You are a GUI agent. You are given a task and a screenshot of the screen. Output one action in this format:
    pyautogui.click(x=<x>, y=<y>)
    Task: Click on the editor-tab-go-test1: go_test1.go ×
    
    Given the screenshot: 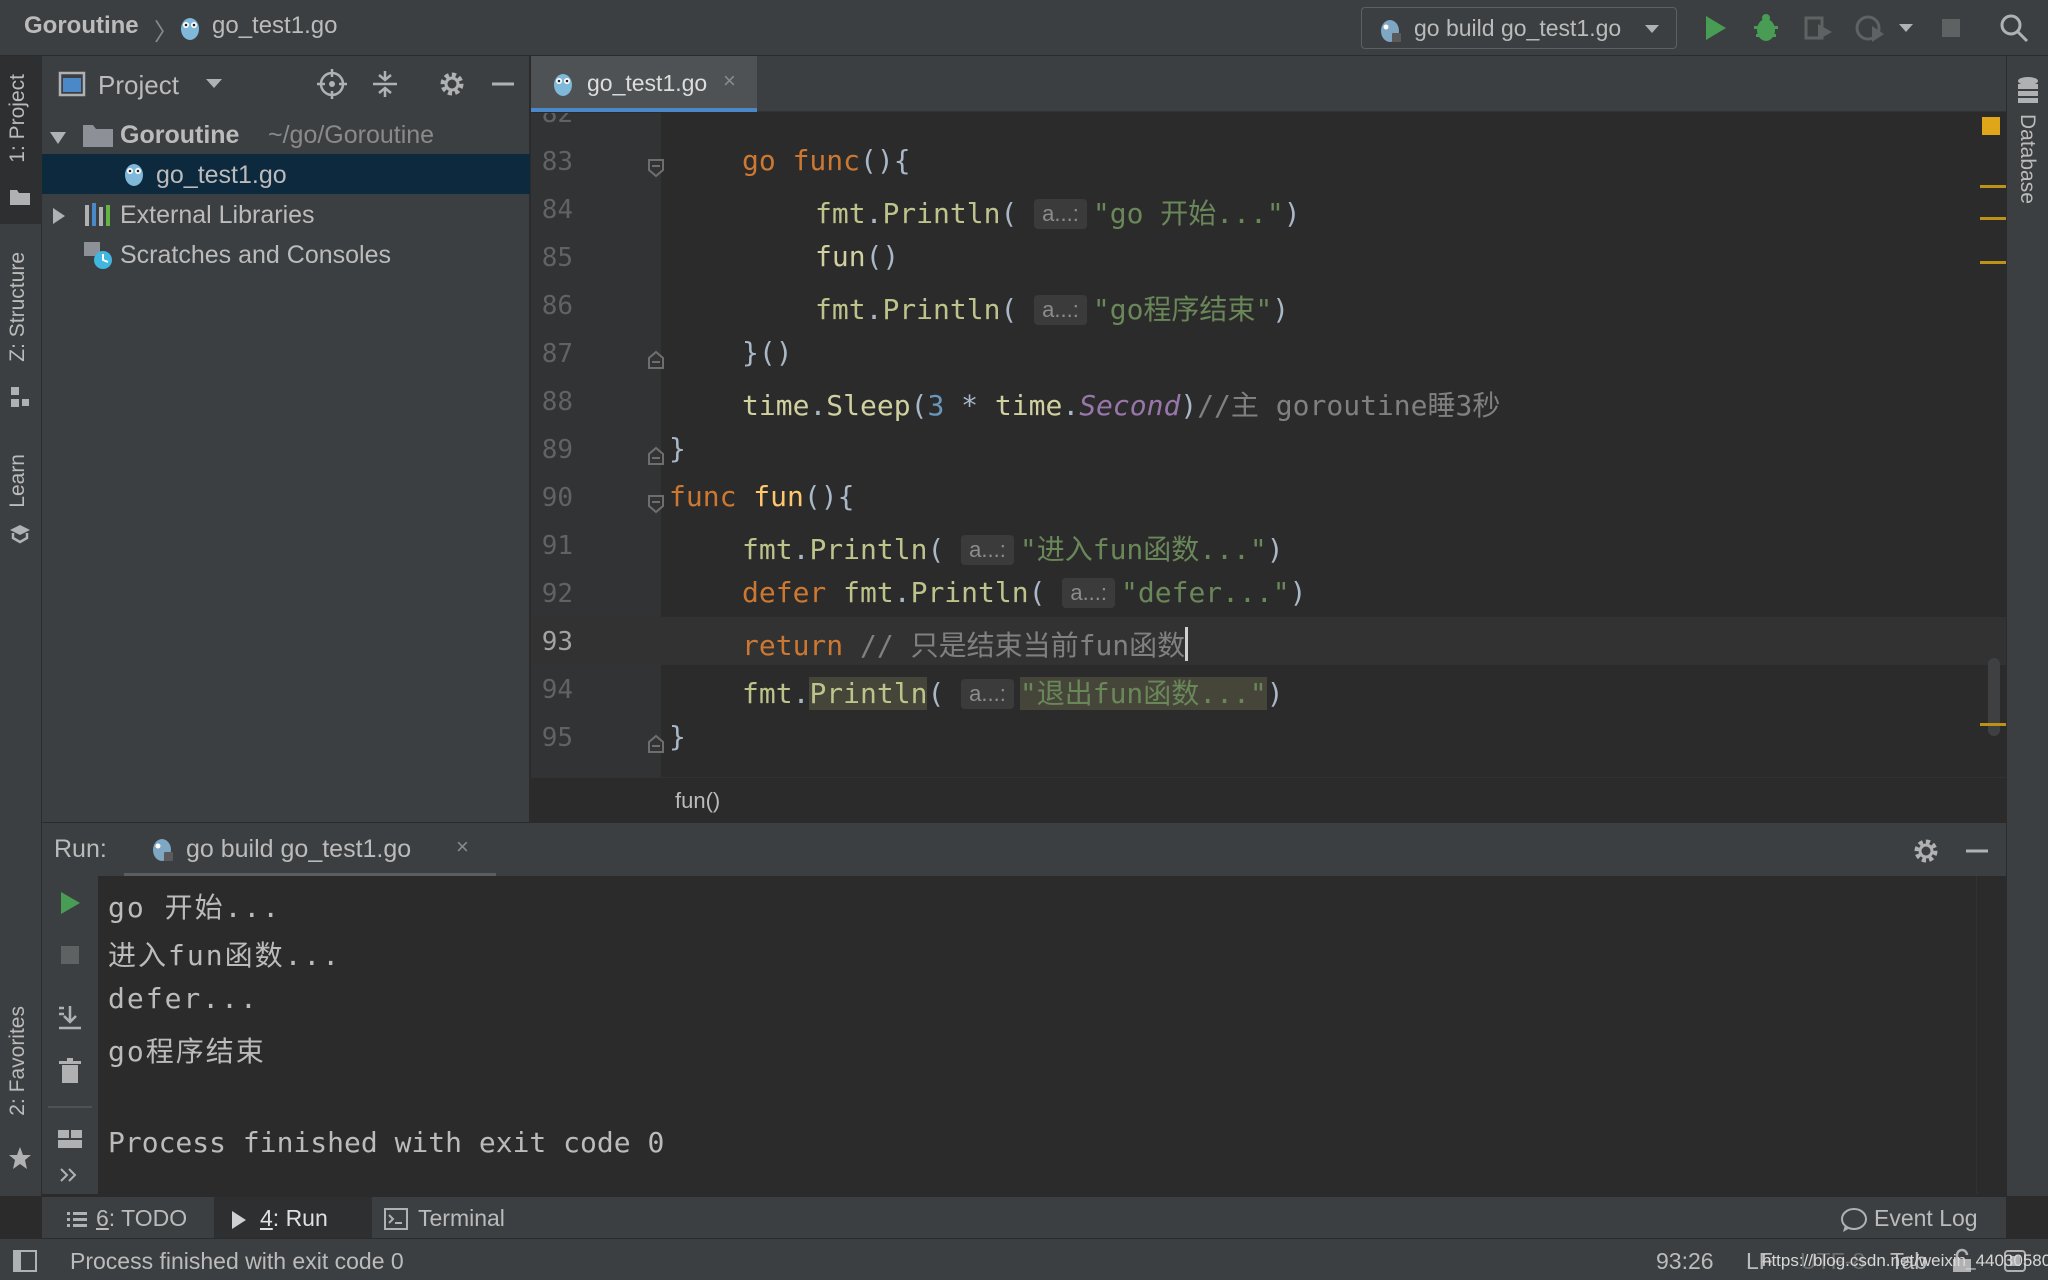 What is the action you would take?
    pyautogui.click(x=644, y=84)
    